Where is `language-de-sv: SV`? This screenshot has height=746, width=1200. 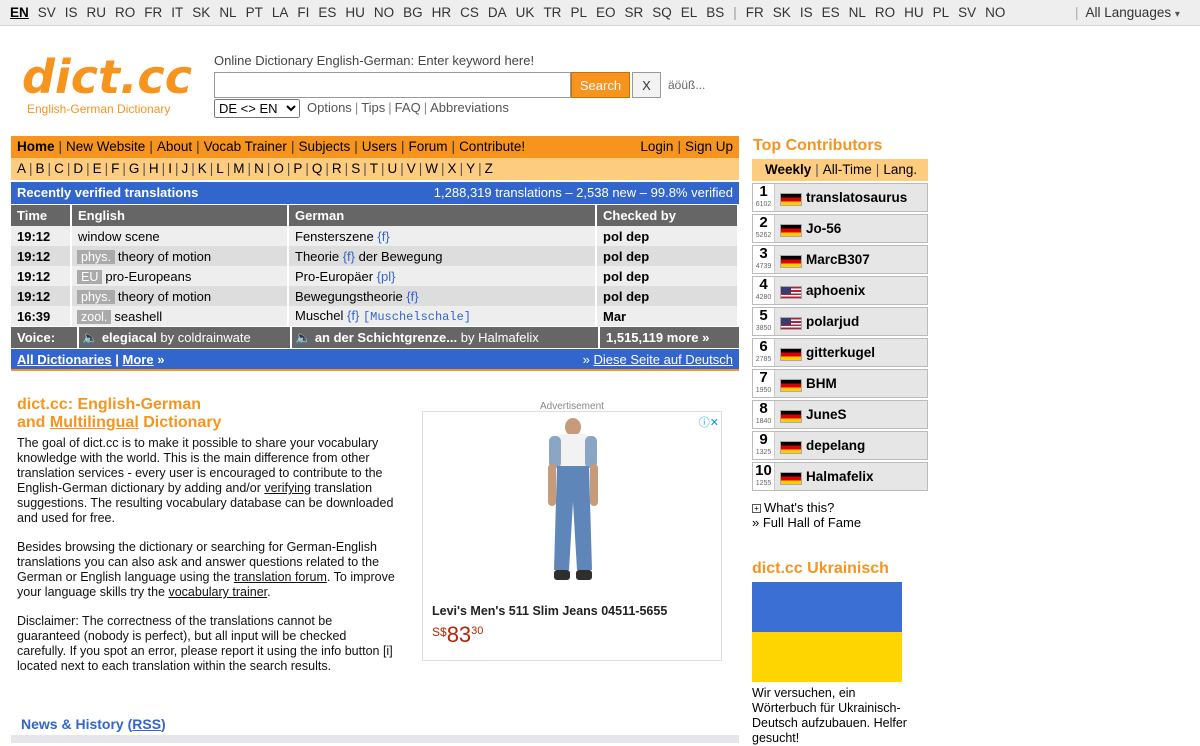 language-de-sv: SV is located at coordinates (967, 12).